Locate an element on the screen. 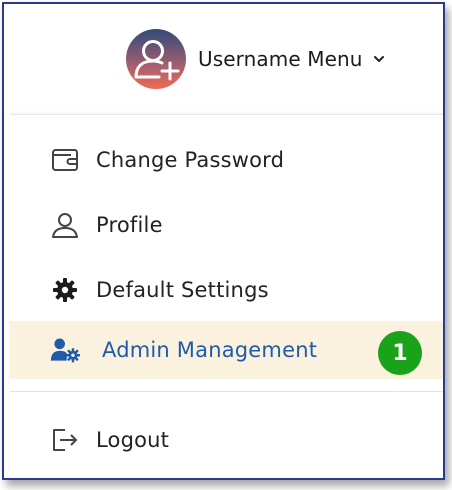 The height and width of the screenshot is (490, 452). wallet-icon is located at coordinates (65, 160).